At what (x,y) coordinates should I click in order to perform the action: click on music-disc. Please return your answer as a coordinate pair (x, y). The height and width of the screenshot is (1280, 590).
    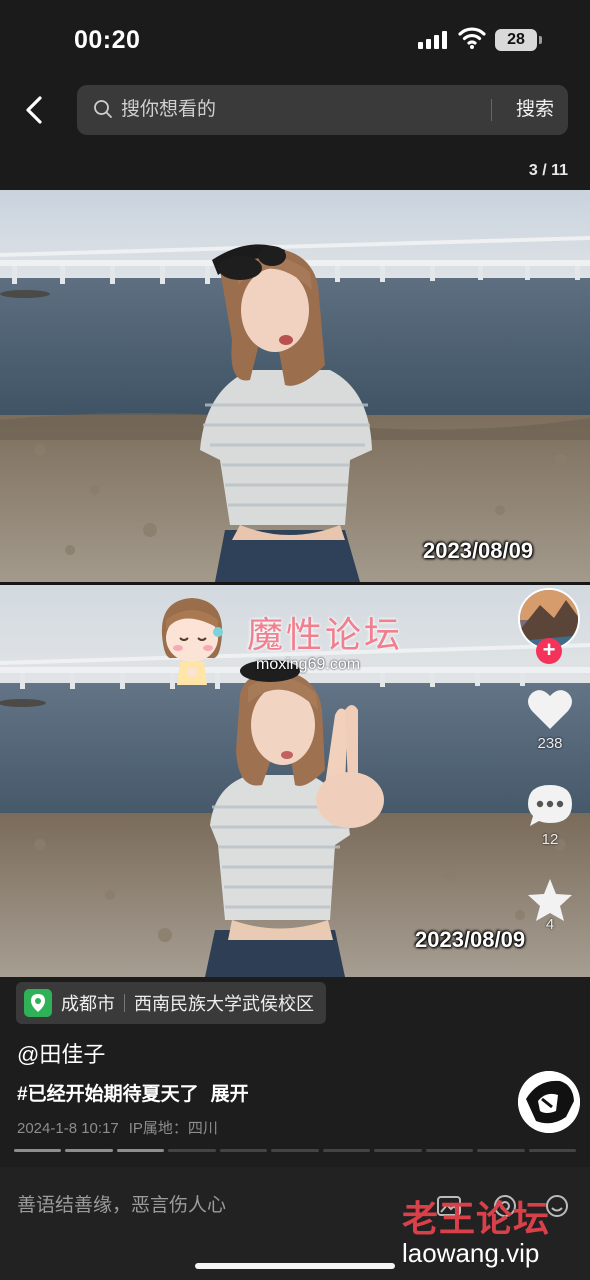
    Looking at the image, I should click on (549, 1102).